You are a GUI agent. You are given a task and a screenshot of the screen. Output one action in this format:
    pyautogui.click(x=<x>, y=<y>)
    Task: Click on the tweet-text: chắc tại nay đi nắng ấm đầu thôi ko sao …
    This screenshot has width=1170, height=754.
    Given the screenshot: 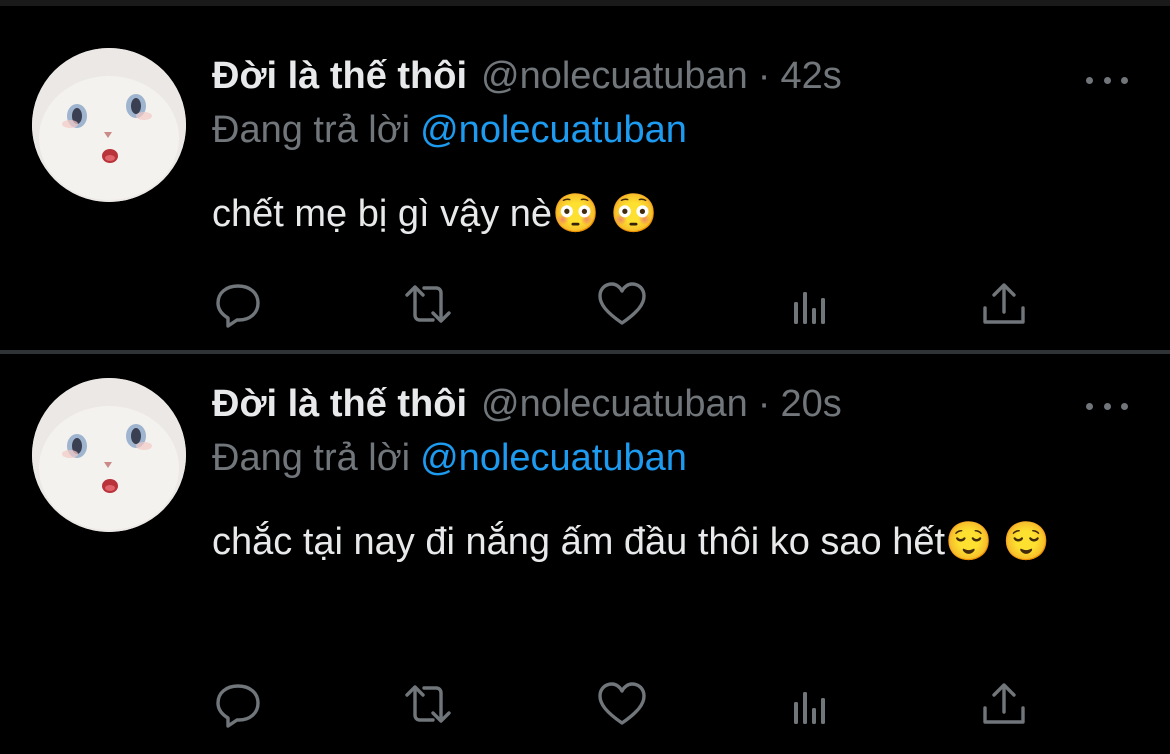 What is the action you would take?
    pyautogui.click(x=631, y=542)
    